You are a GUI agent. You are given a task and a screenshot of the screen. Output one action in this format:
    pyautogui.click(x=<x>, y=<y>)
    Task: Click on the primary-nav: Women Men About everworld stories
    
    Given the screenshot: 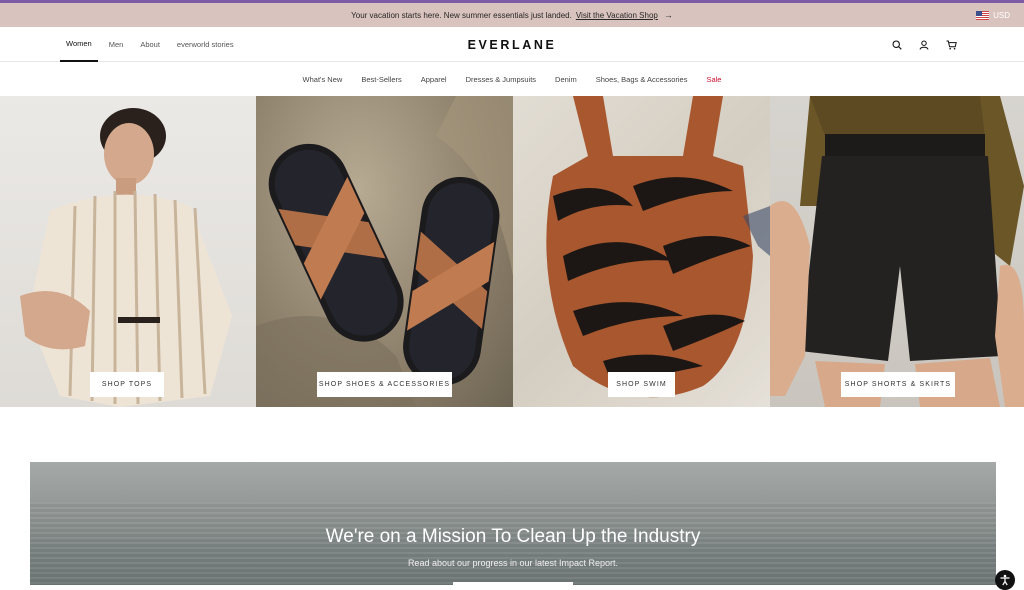 What is the action you would take?
    pyautogui.click(x=155, y=44)
    